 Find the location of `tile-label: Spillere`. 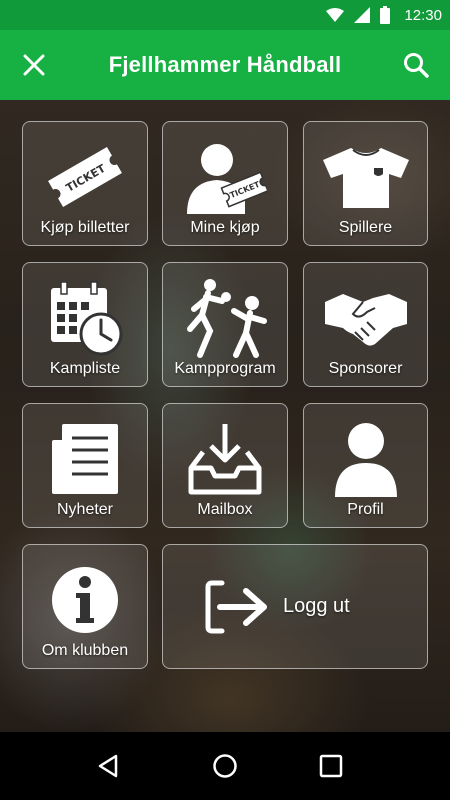

tile-label: Spillere is located at coordinates (365, 227).